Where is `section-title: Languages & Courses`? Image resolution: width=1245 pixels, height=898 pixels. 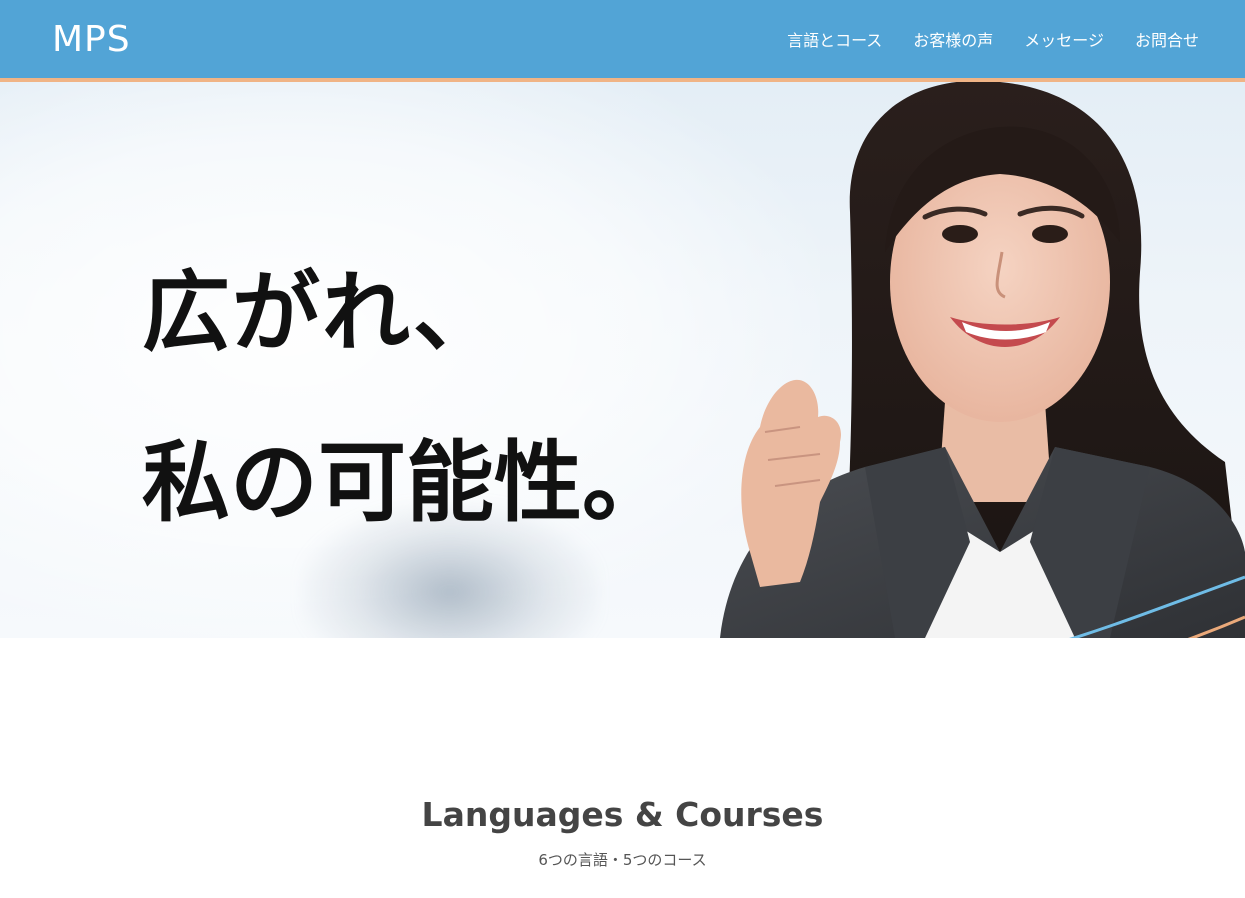 section-title: Languages & Courses is located at coordinates (622, 814).